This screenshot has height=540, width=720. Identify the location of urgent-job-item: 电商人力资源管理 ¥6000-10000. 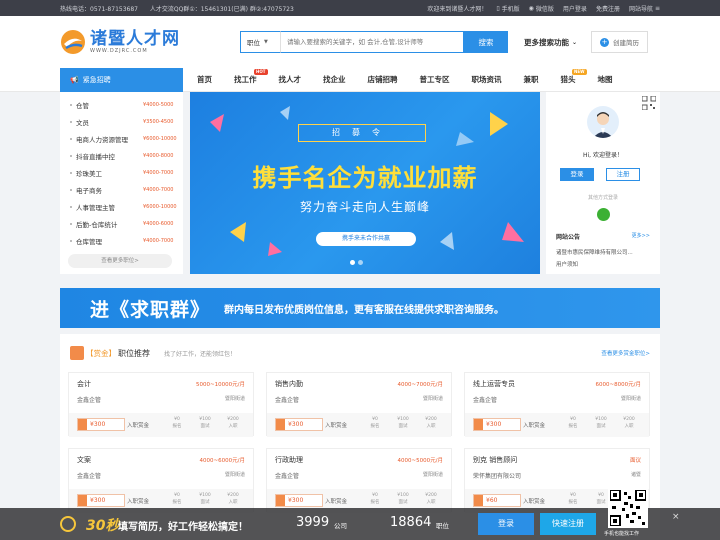
(121, 138).